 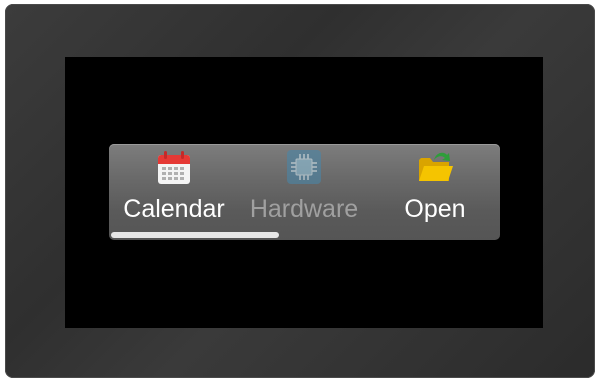 What do you see at coordinates (304, 236) in the screenshot?
I see `launcher-scrollbar` at bounding box center [304, 236].